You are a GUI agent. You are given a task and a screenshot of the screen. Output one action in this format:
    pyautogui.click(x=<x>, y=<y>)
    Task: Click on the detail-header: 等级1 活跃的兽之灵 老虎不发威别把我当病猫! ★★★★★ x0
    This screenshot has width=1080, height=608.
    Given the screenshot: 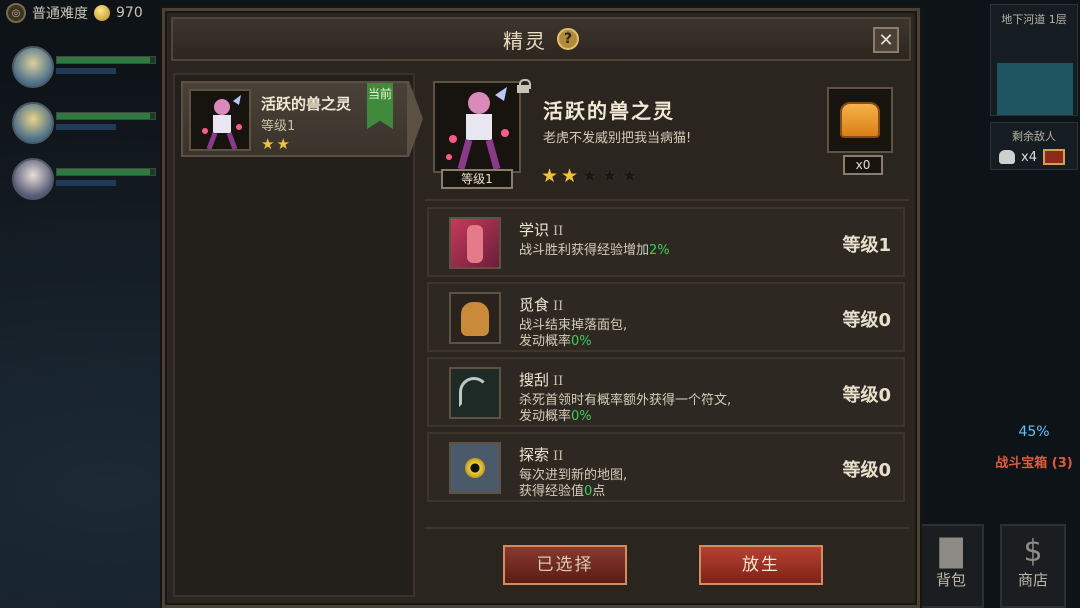 What is the action you would take?
    pyautogui.click(x=667, y=137)
    